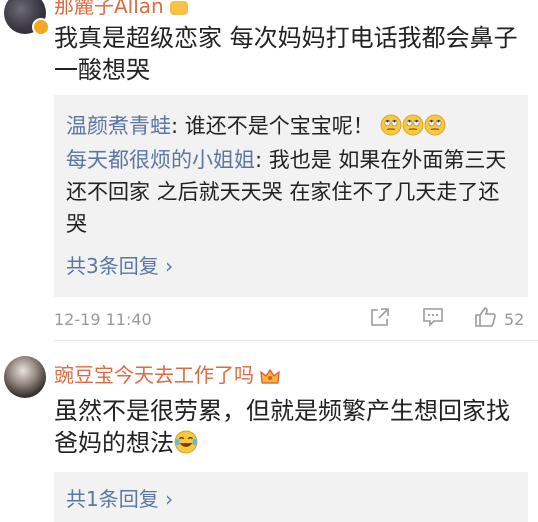 This screenshot has height=522, width=538. I want to click on avatar, so click(25, 377).